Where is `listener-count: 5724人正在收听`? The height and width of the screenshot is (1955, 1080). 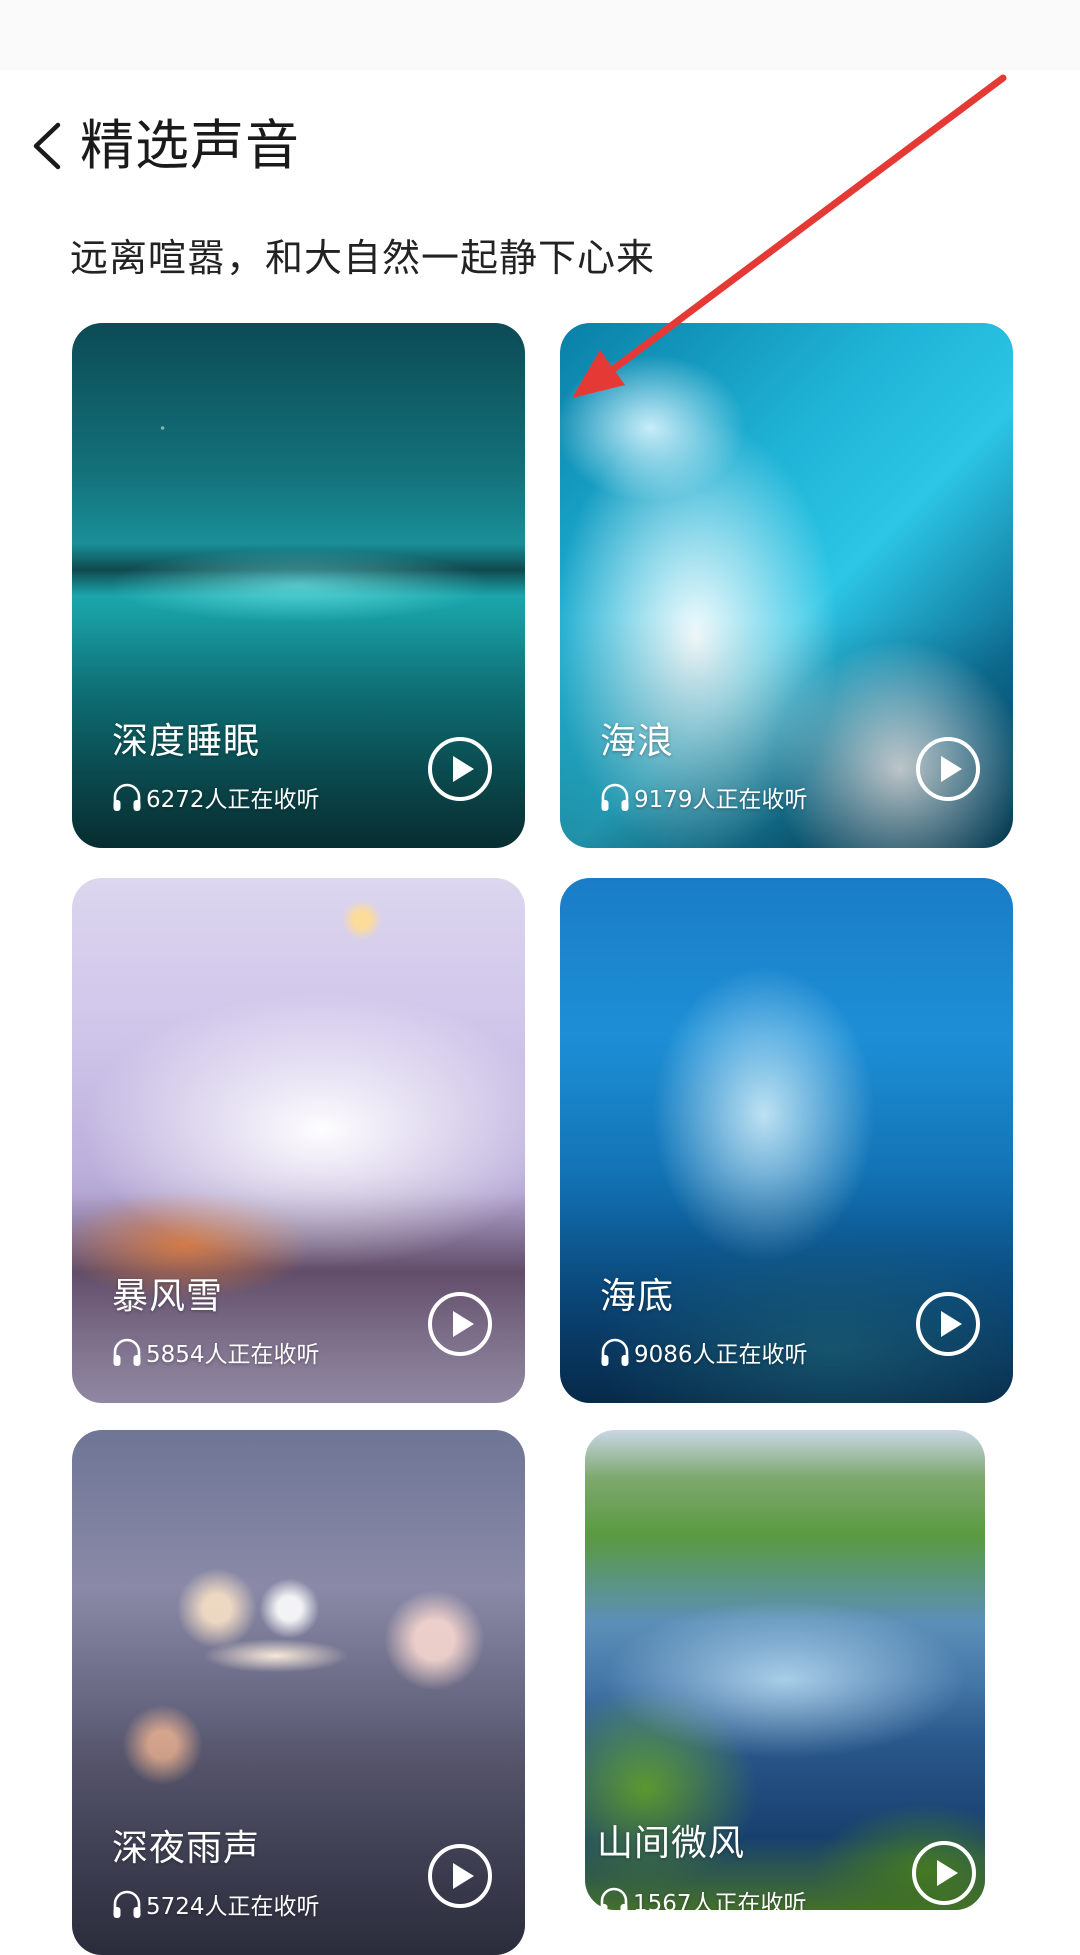 listener-count: 5724人正在收听 is located at coordinates (215, 1904).